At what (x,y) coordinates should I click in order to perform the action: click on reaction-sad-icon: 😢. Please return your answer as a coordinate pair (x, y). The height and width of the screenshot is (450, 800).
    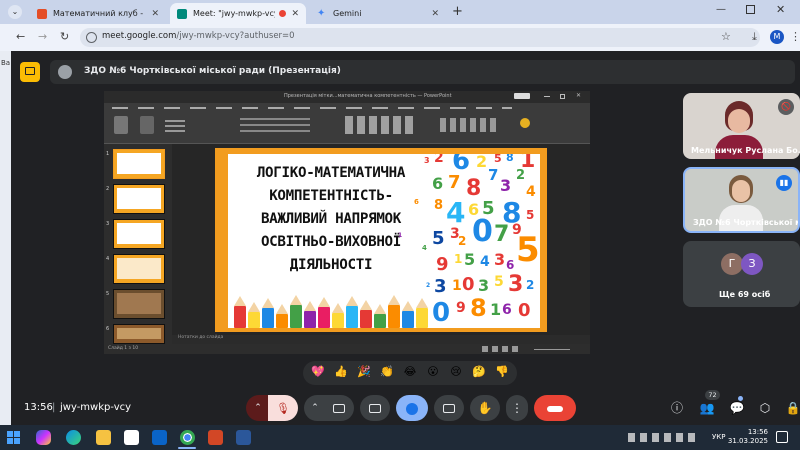
    Looking at the image, I should click on (456, 371).